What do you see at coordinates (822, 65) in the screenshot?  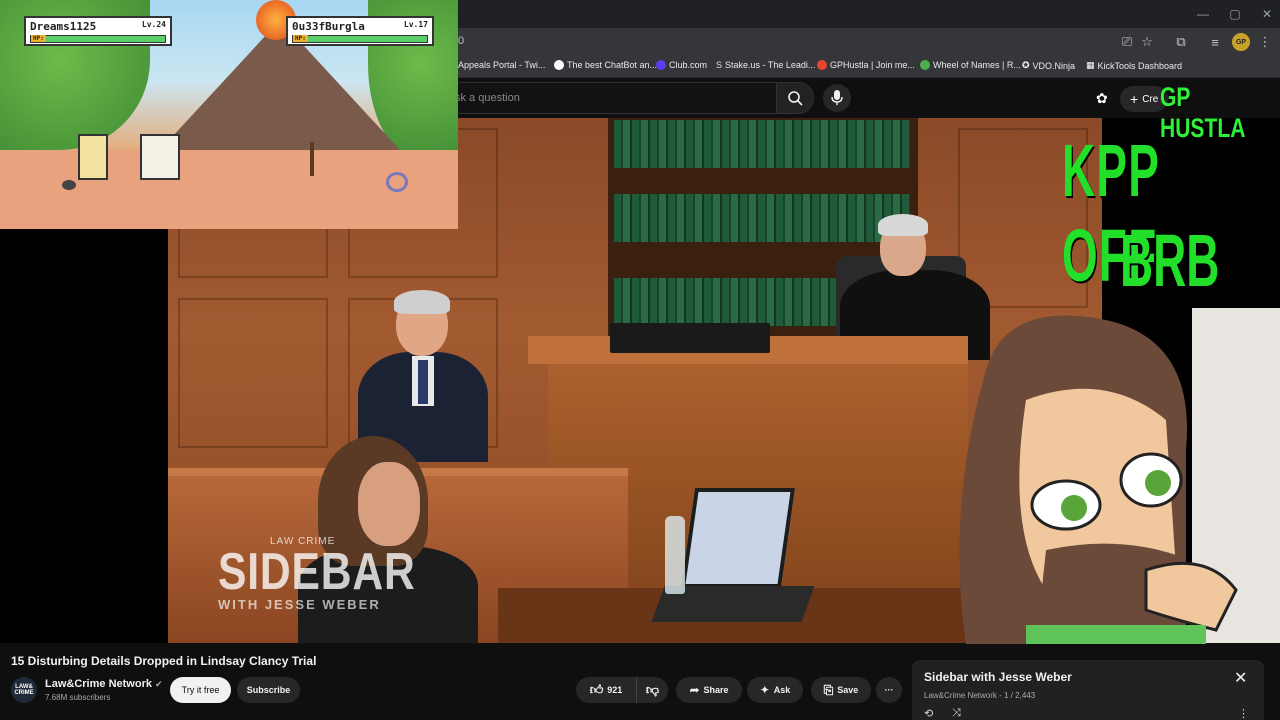 I see `gphustla-icon` at bounding box center [822, 65].